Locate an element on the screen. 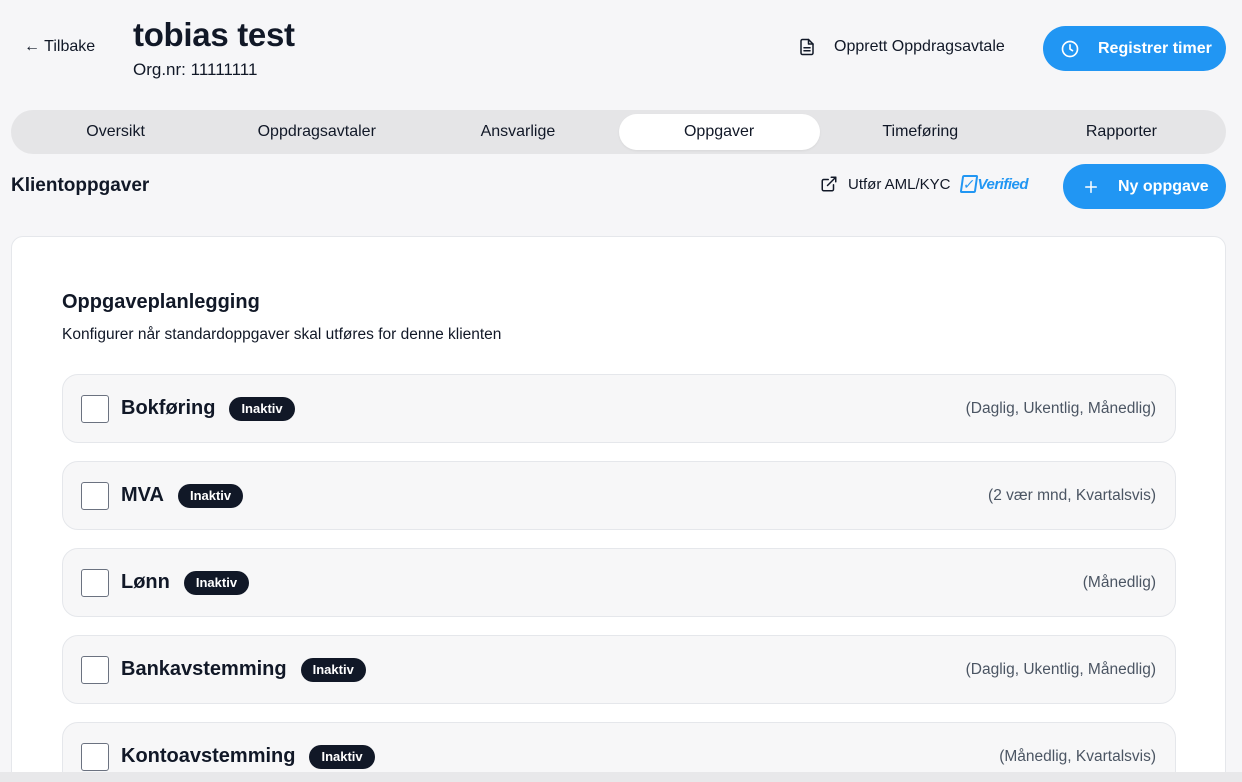  create-agreement-label: Opprett Oppdragsavtale is located at coordinates (919, 46).